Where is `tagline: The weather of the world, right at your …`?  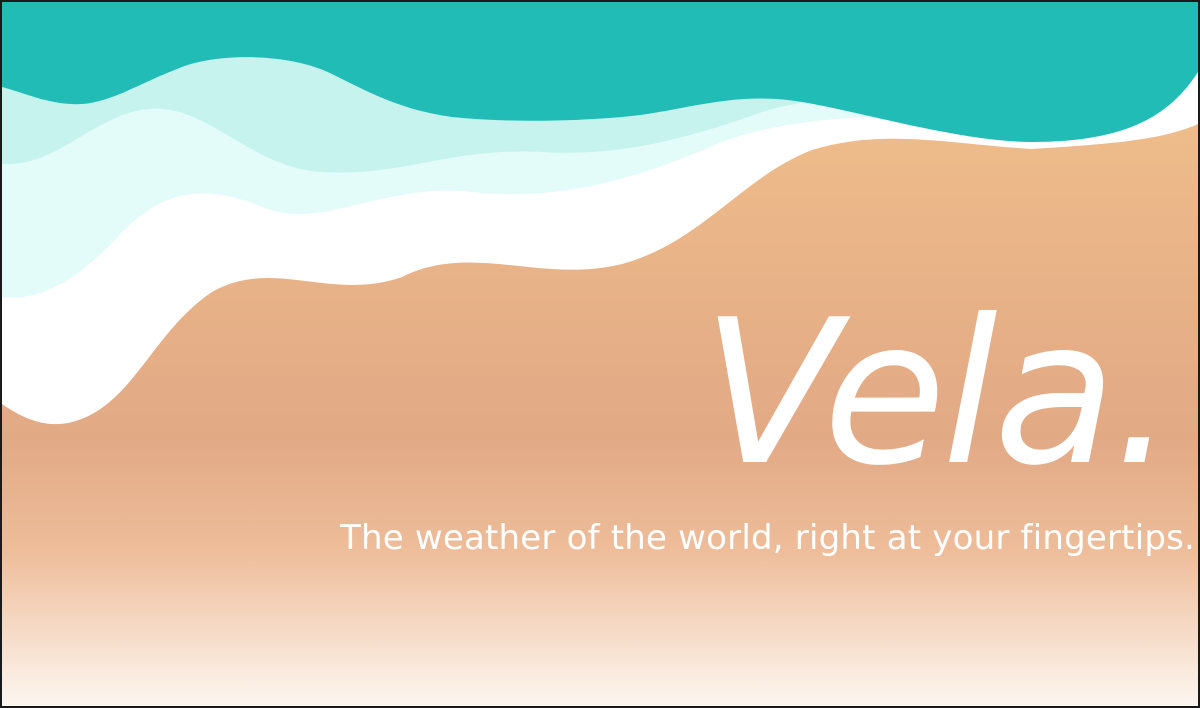
tagline: The weather of the world, right at your … is located at coordinates (768, 538).